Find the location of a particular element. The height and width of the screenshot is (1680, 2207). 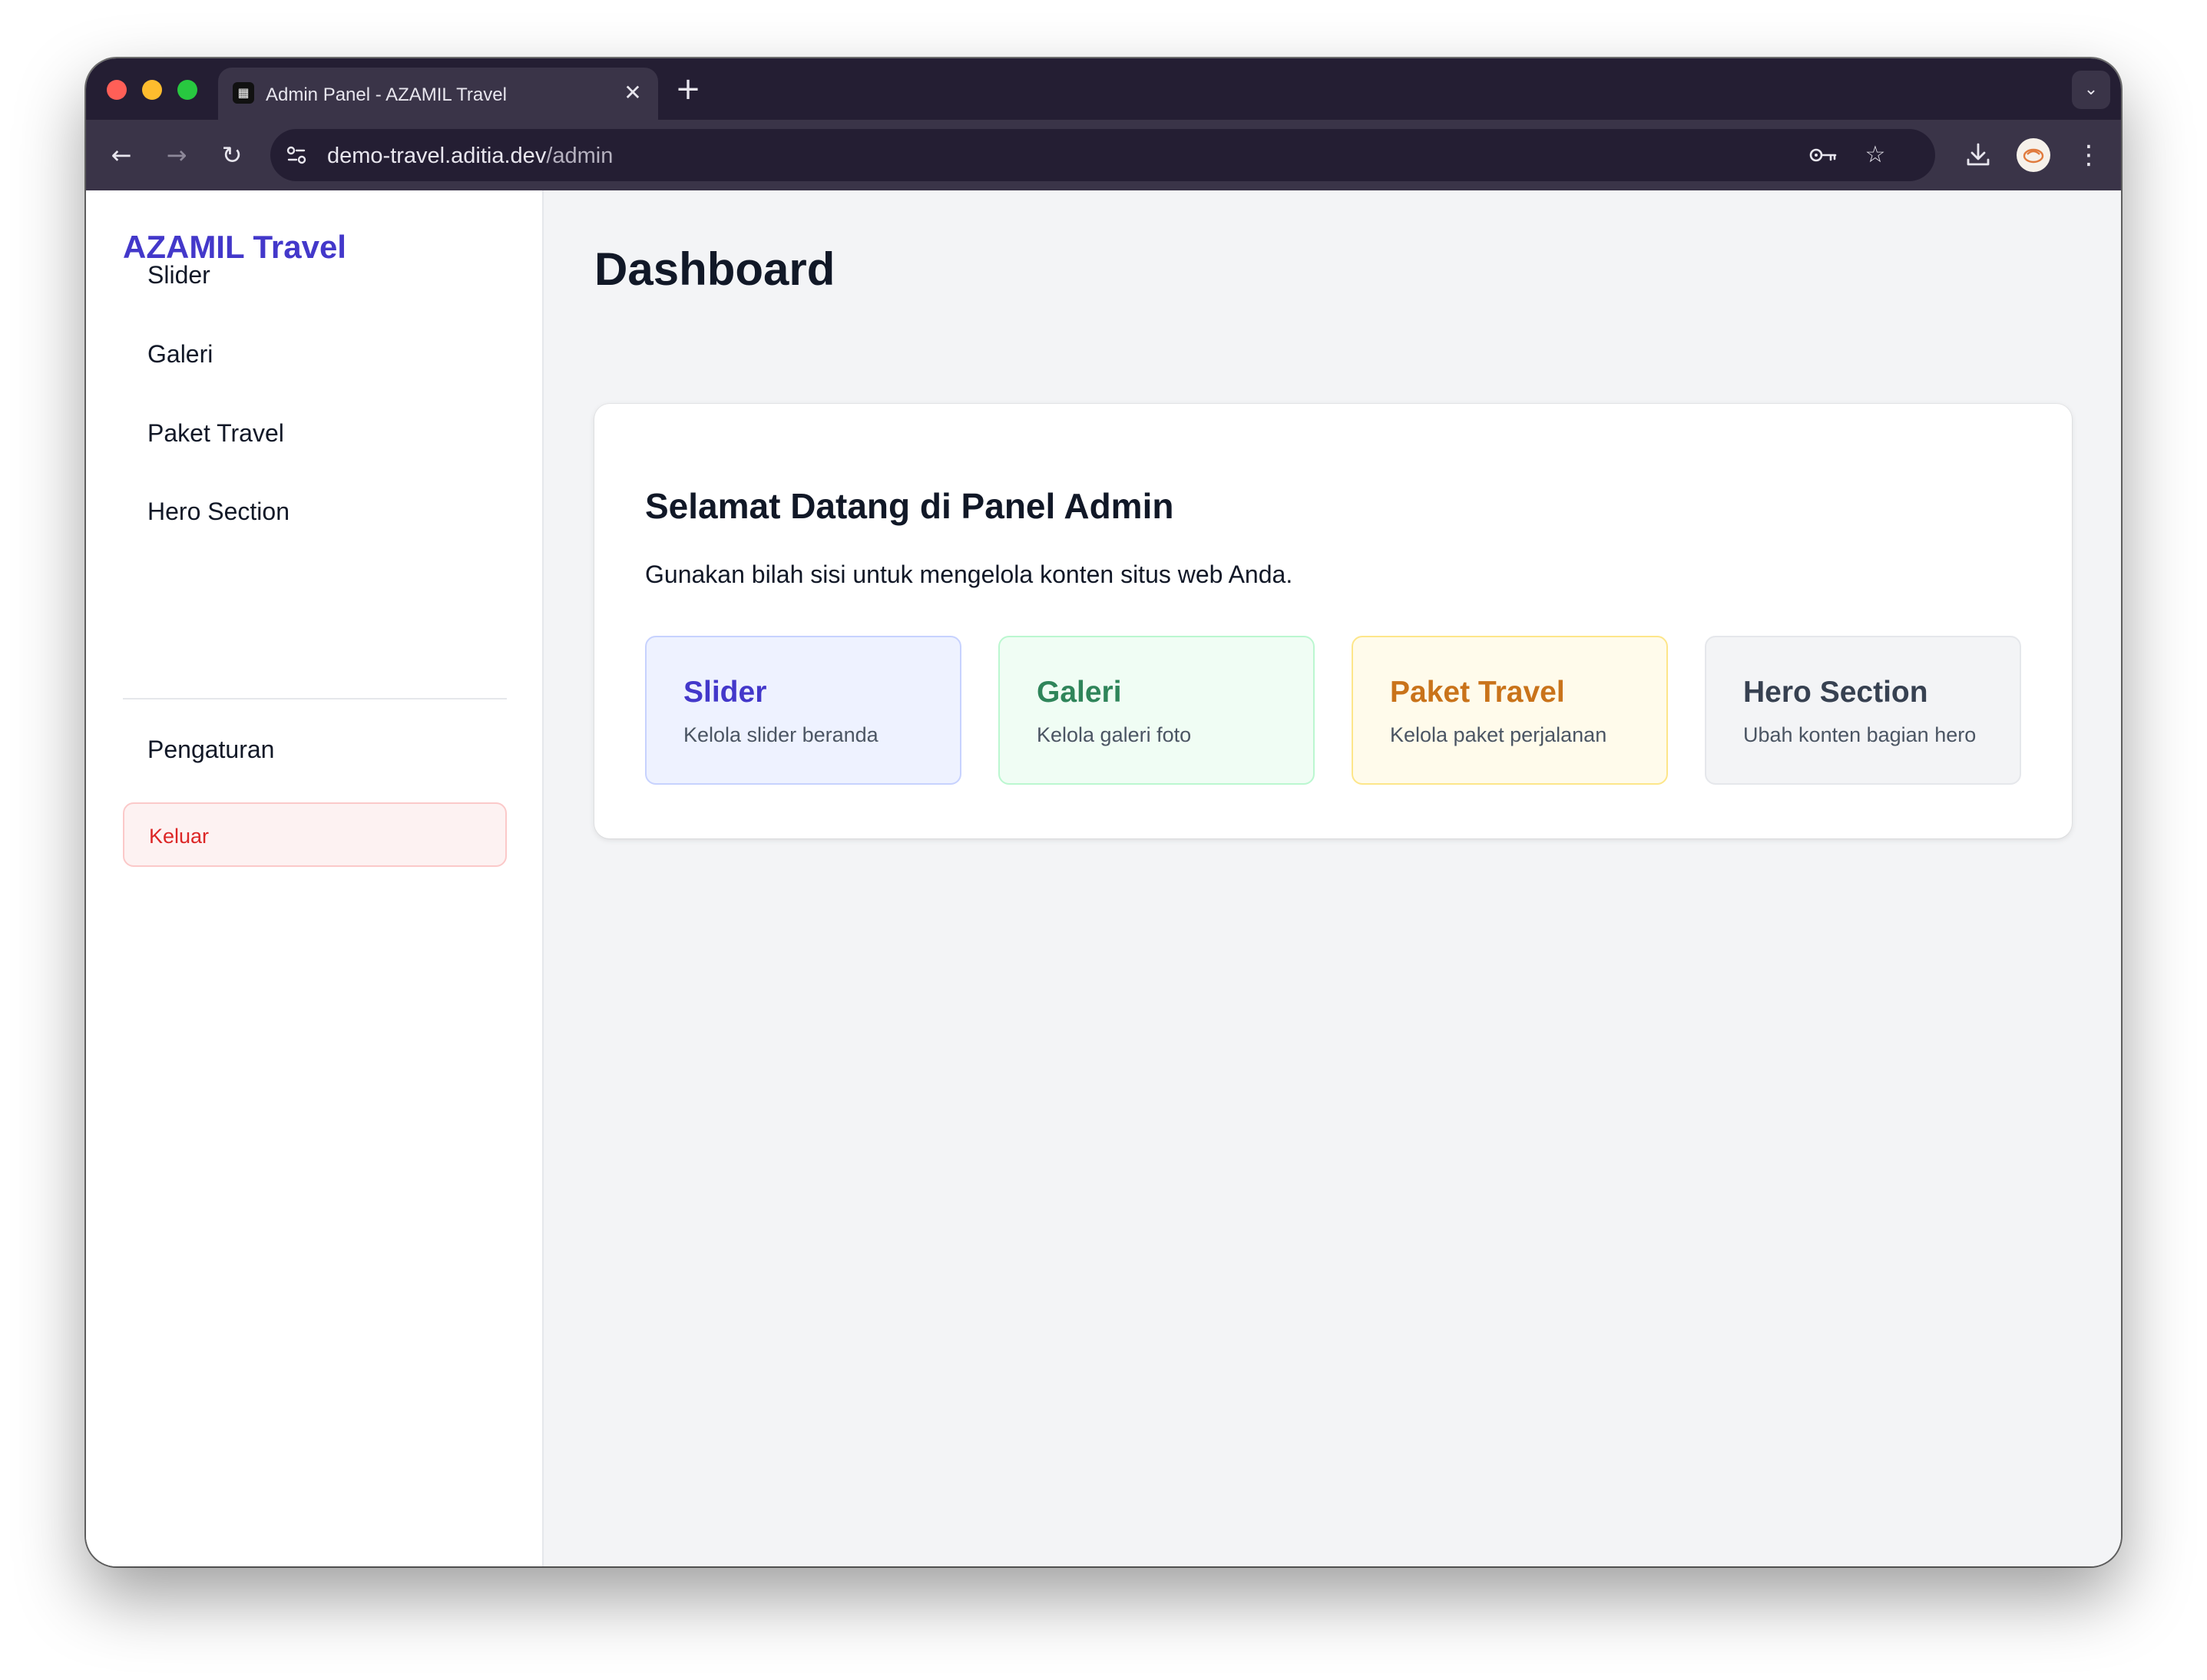

sidebar-item-label: Hero Section is located at coordinates (218, 512).